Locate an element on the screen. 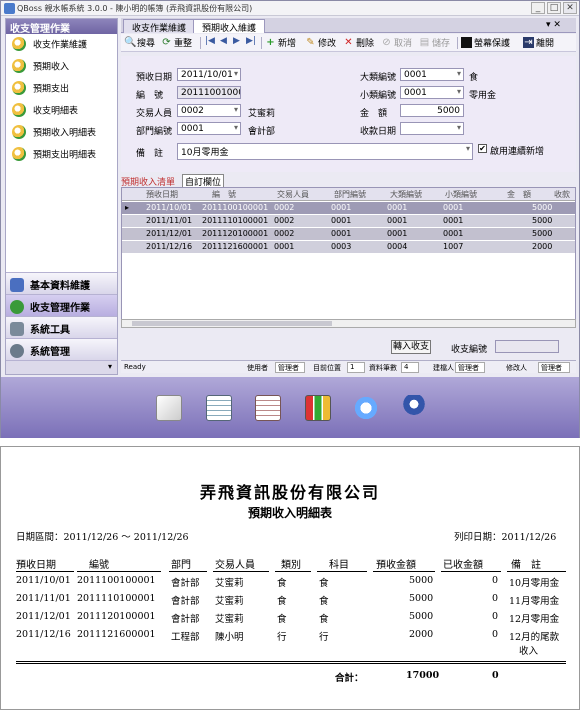 The image size is (580, 710). sidebar-header: 收支管理作業 is located at coordinates (61, 27).